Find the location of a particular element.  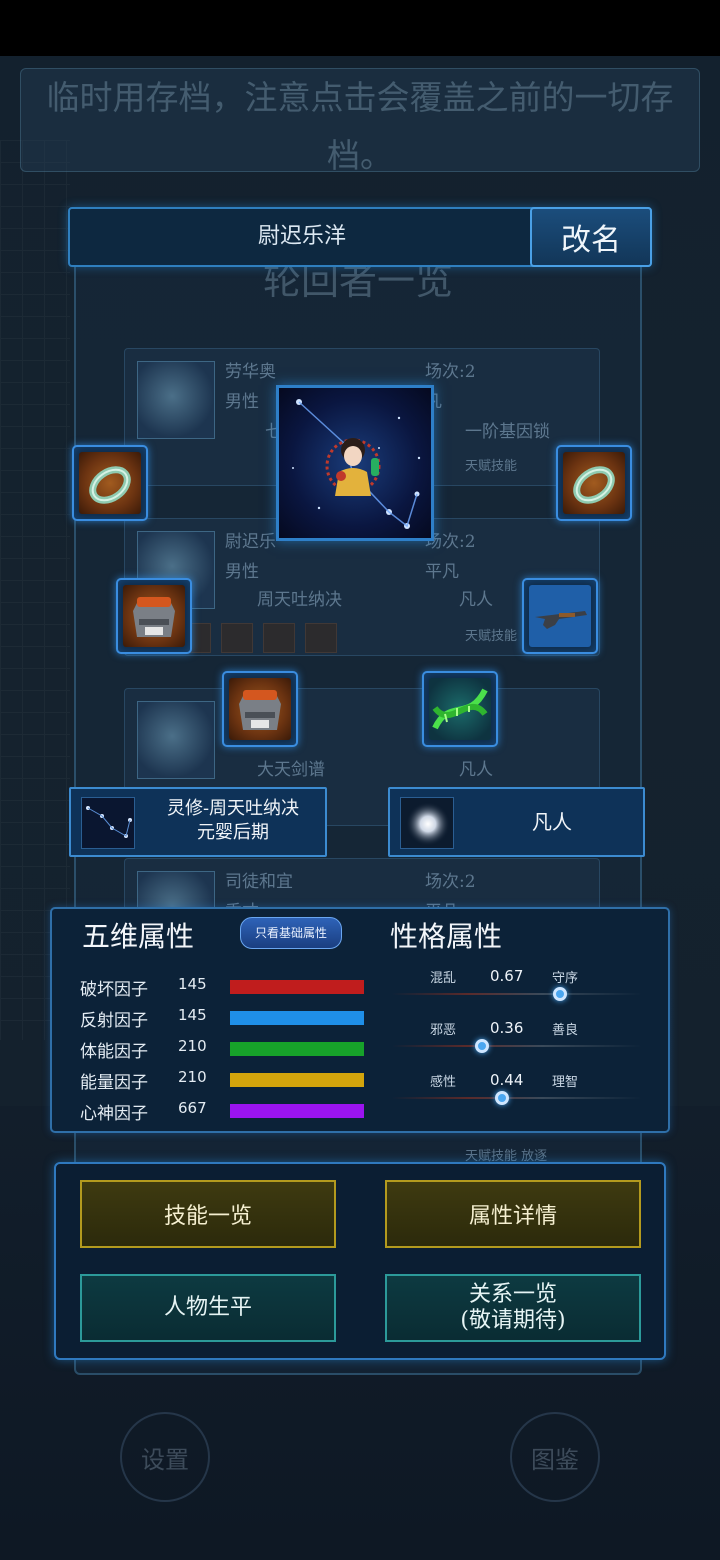

character-portrait is located at coordinates (355, 463).